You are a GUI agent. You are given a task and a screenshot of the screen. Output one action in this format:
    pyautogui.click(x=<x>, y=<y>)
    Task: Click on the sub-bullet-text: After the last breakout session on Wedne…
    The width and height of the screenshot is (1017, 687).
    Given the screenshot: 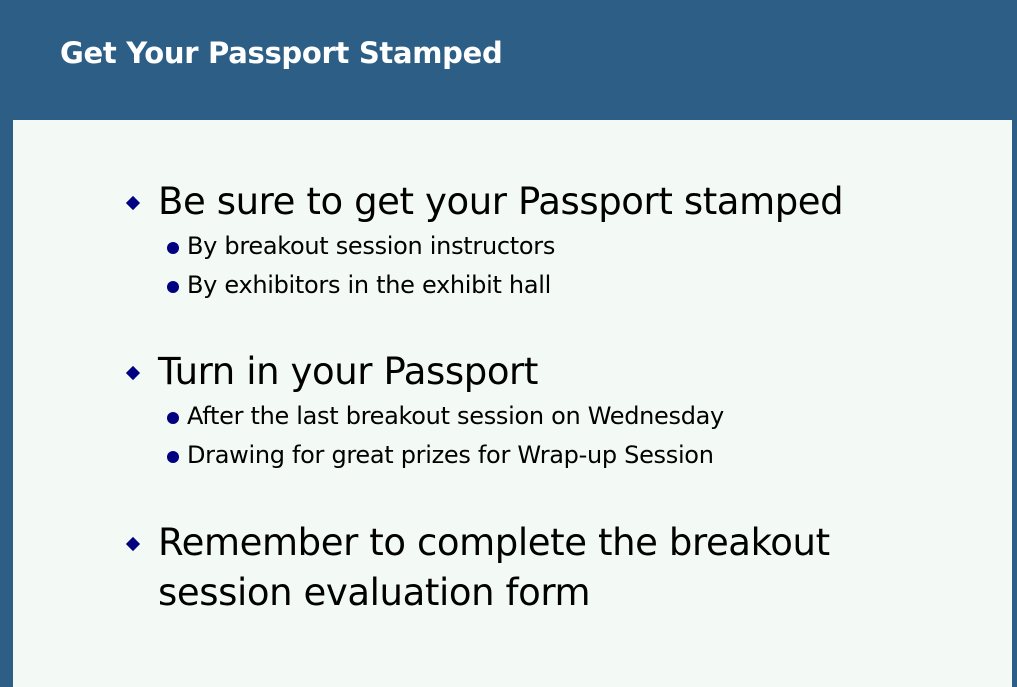 What is the action you would take?
    pyautogui.click(x=455, y=416)
    